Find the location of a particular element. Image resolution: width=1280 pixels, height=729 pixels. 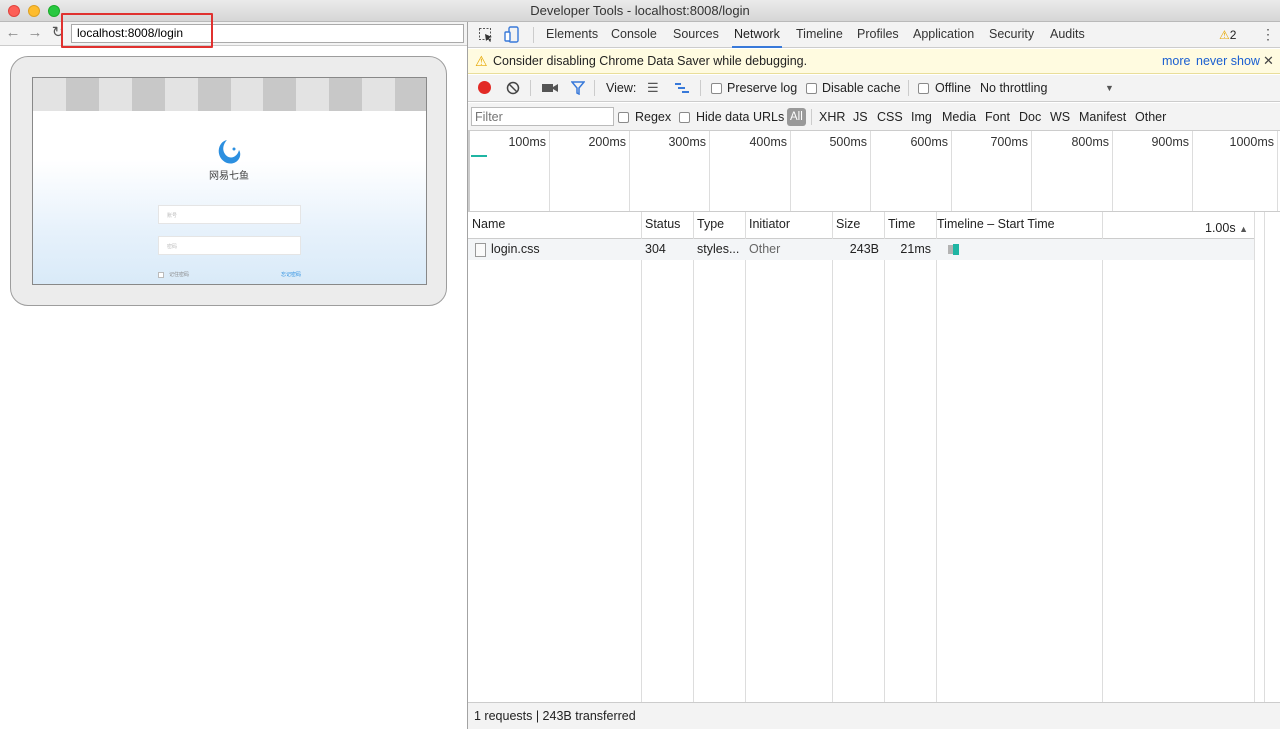

password-input: 密码 is located at coordinates (229, 245).